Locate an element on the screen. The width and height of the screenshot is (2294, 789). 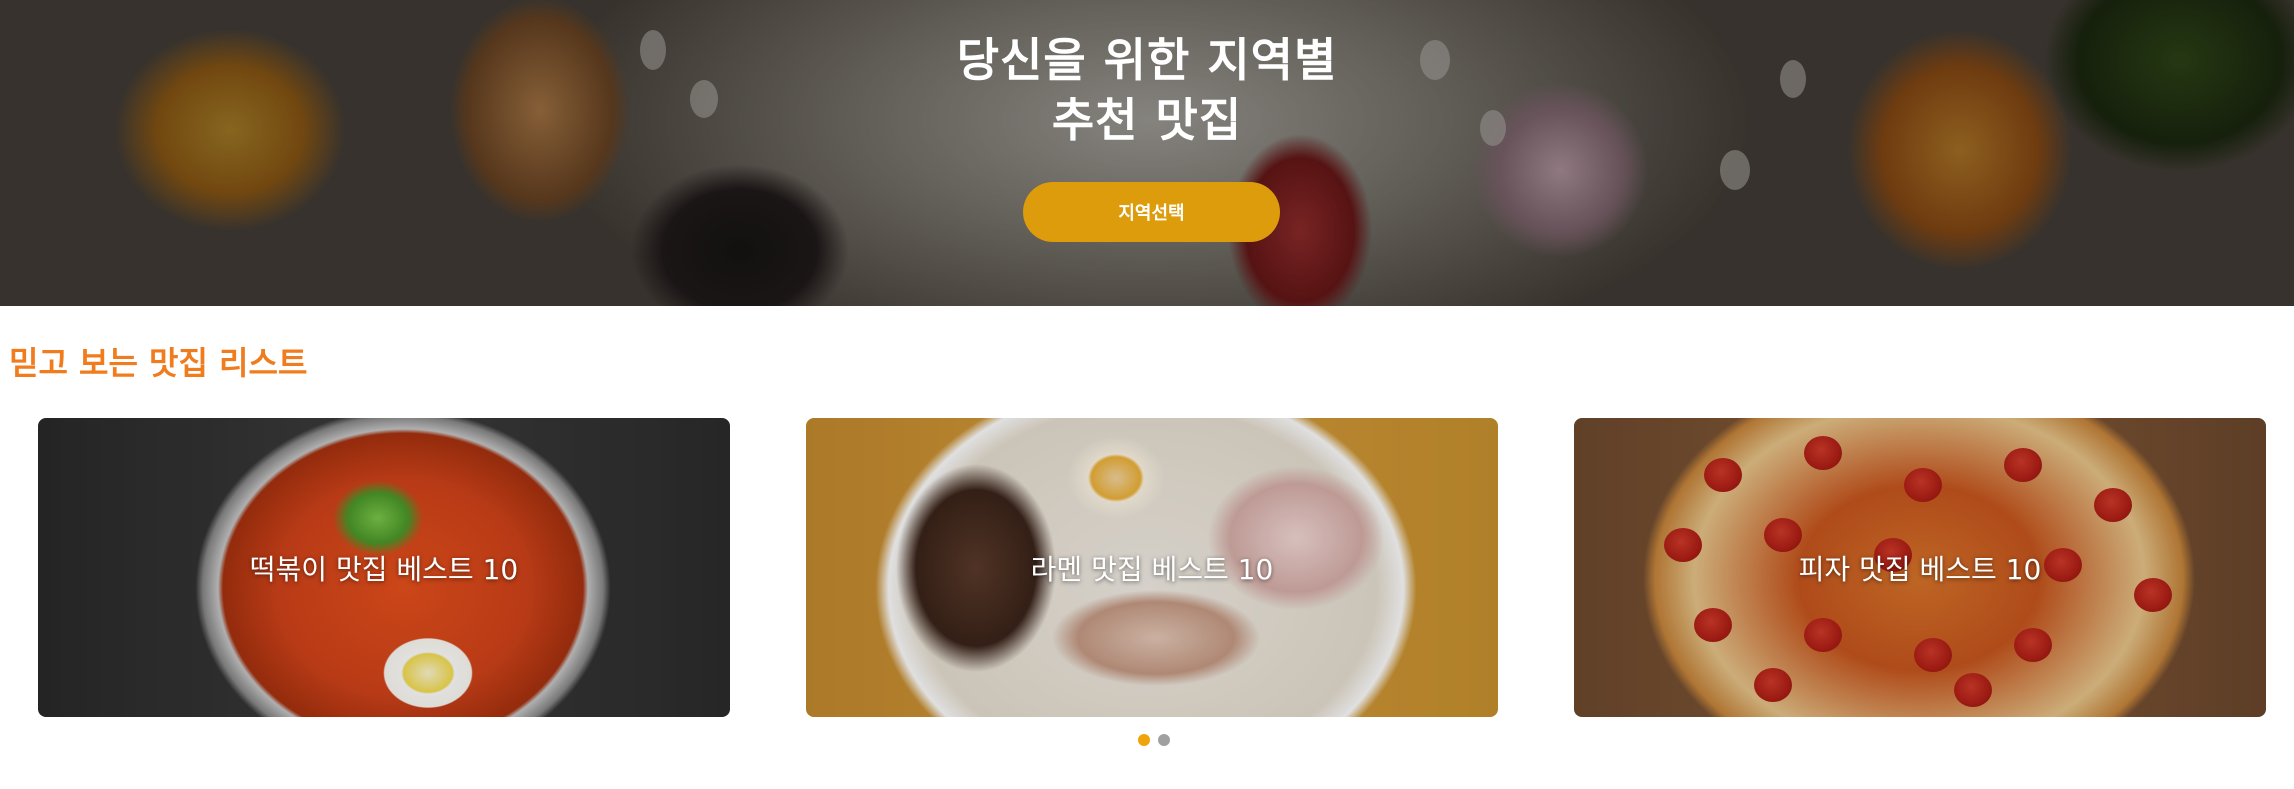
restaurant-card-tteokbokki: 떡볶이 맛집 베스트 10 is located at coordinates (384, 567).